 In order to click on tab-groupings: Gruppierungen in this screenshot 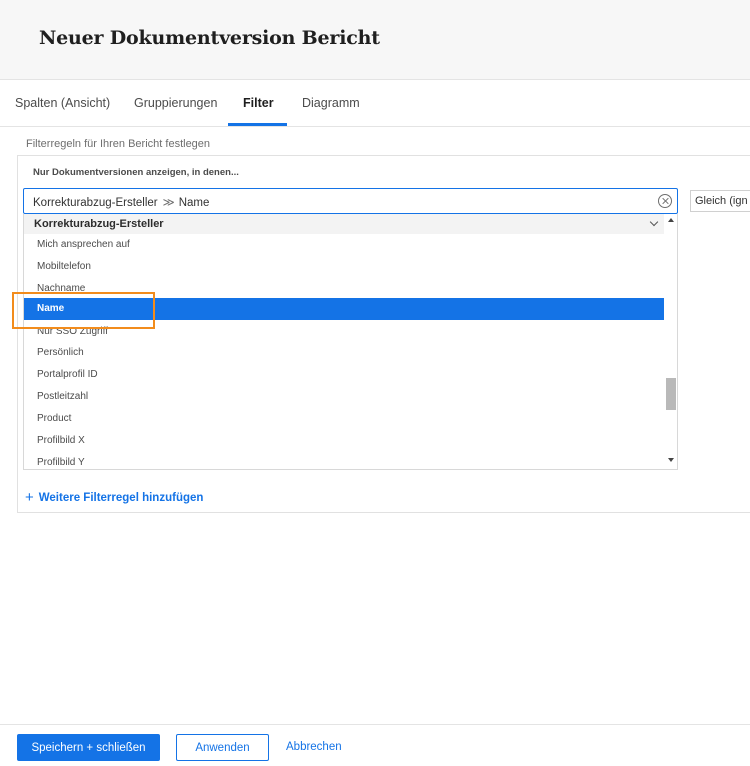, I will do `click(175, 103)`.